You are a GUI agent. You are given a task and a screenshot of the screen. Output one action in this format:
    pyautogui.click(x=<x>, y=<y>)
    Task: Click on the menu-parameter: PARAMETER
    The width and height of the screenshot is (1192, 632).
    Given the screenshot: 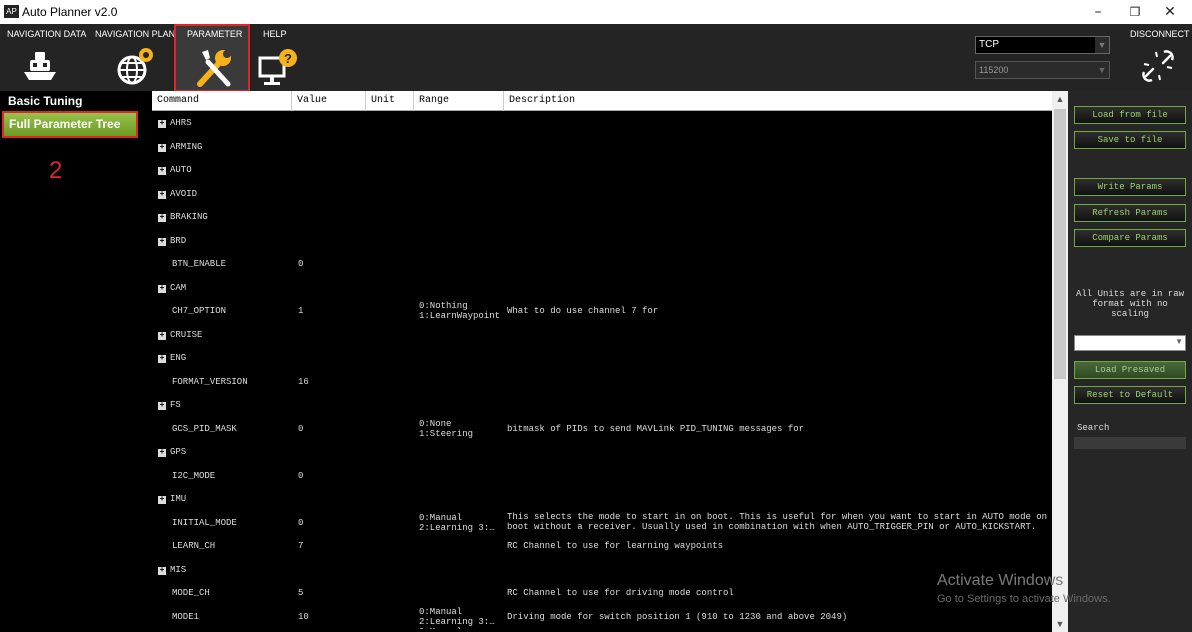 What is the action you would take?
    pyautogui.click(x=212, y=58)
    